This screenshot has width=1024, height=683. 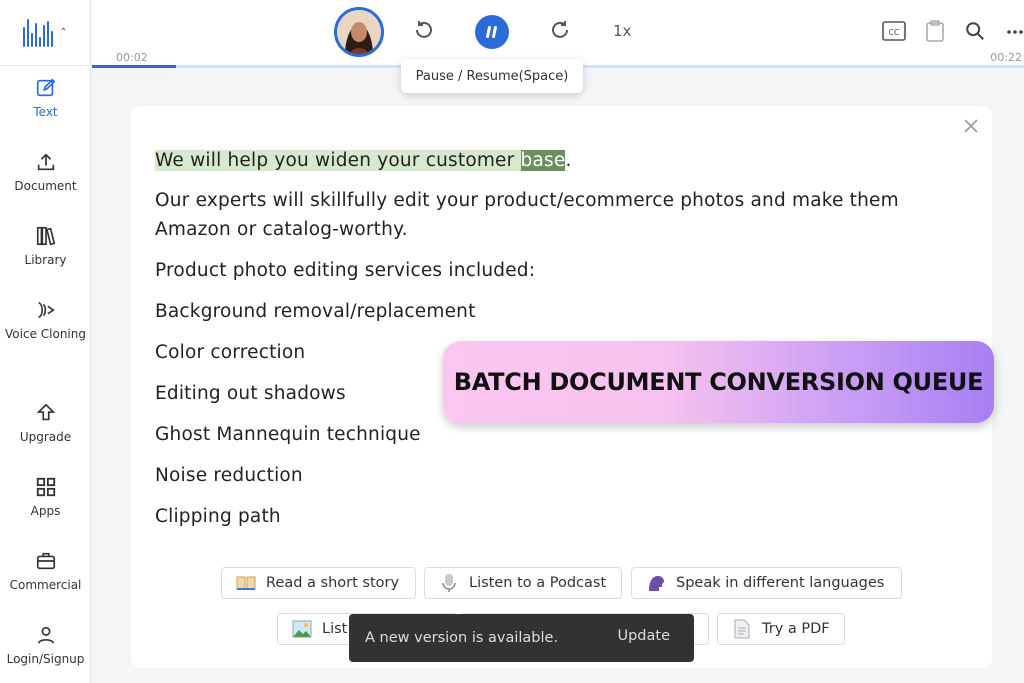 I want to click on banner-text: BATCH DOCUMENT CONVERSION QUEUE, so click(x=718, y=382).